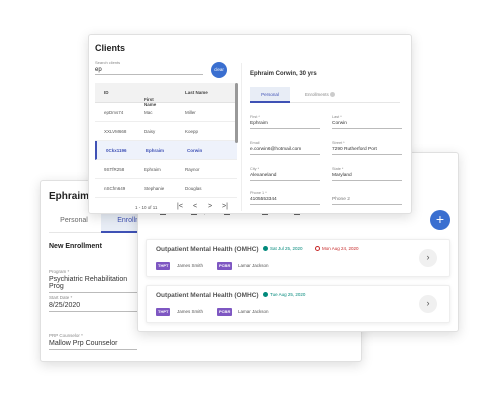 This screenshot has width=500, height=400. I want to click on add-enrollment-button: +, so click(440, 220).